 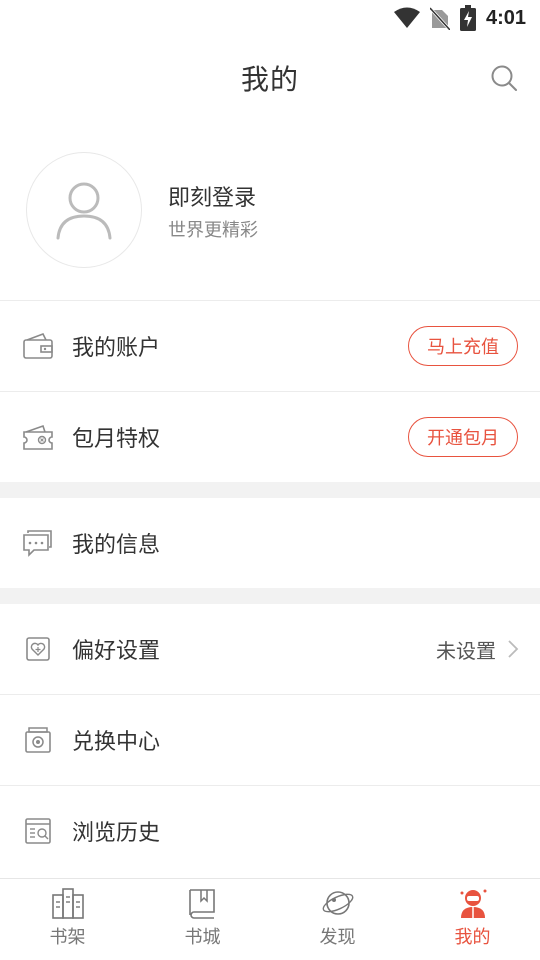 I want to click on planet-icon, so click(x=337, y=903).